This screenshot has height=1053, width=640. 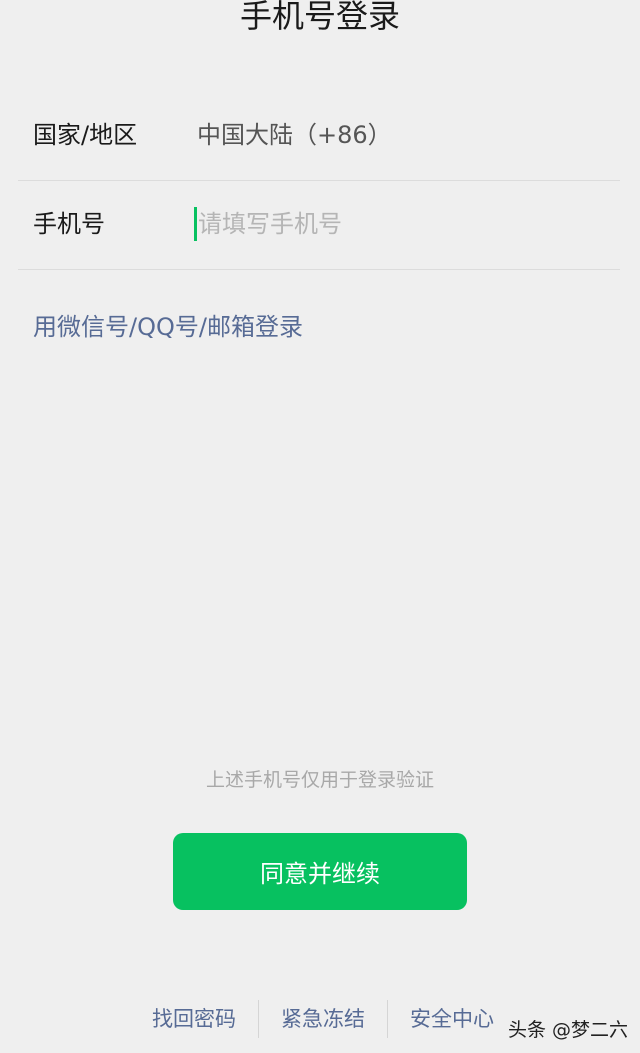 What do you see at coordinates (168, 327) in the screenshot?
I see `alt-login-link: 用微信号/QQ号/邮箱登录` at bounding box center [168, 327].